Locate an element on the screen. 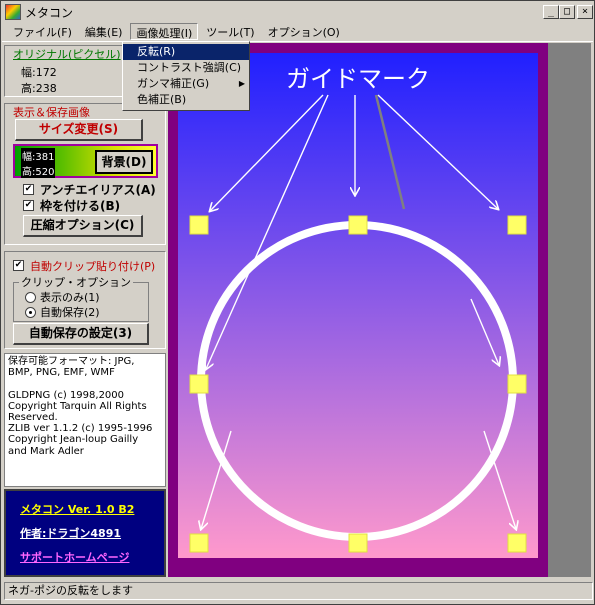 Image resolution: width=595 pixels, height=605 pixels. about-line: Copyright Jean-loup Gailly is located at coordinates (73, 440).